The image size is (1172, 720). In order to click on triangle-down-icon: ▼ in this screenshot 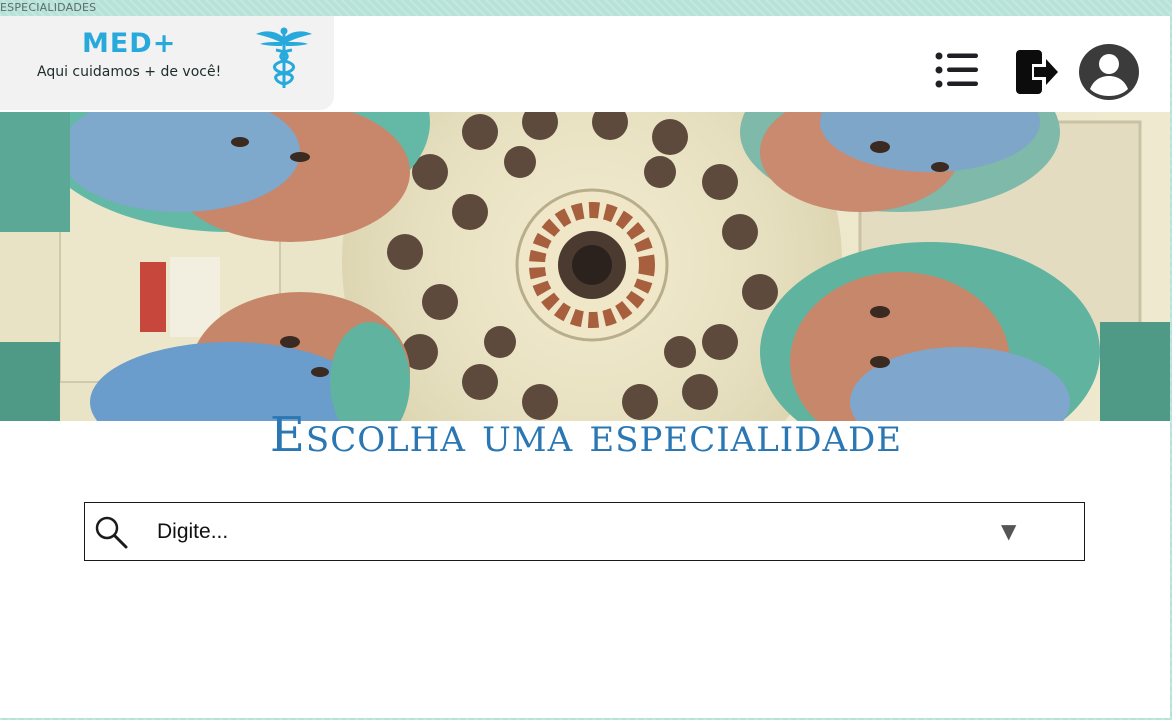, I will do `click(1008, 531)`.